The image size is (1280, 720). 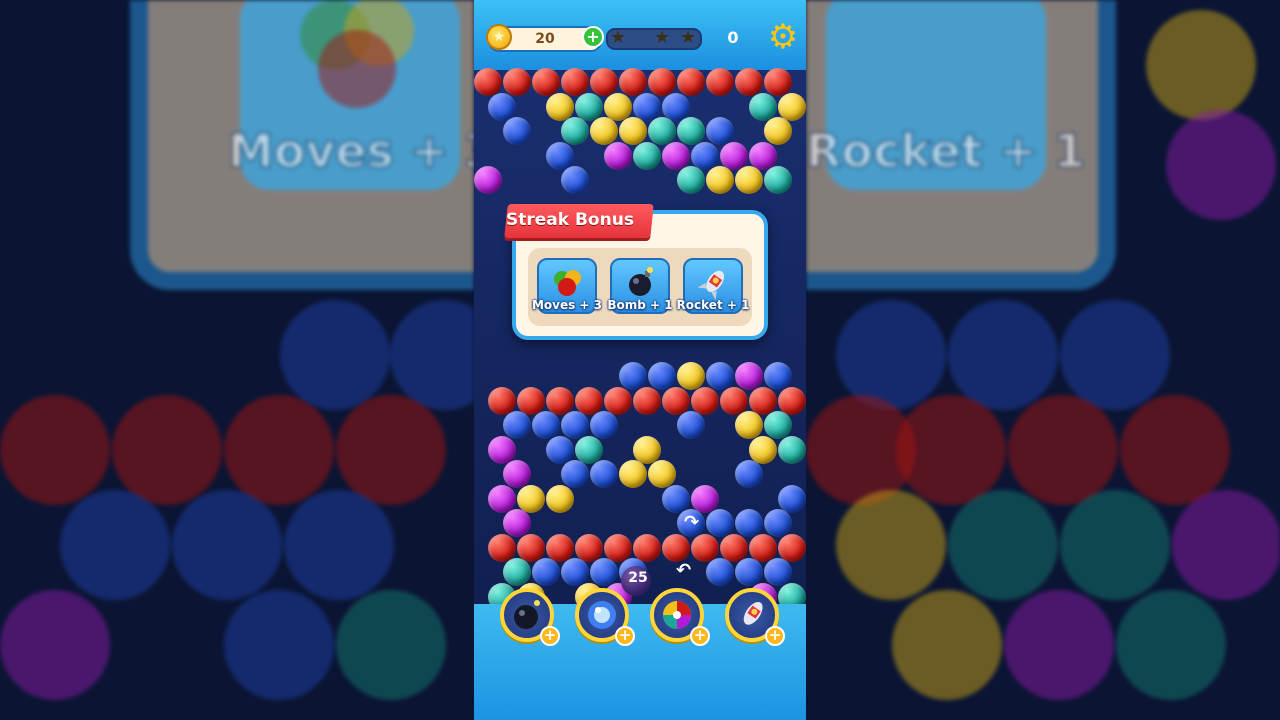 I want to click on booster-bomb-button: +, so click(x=530, y=617).